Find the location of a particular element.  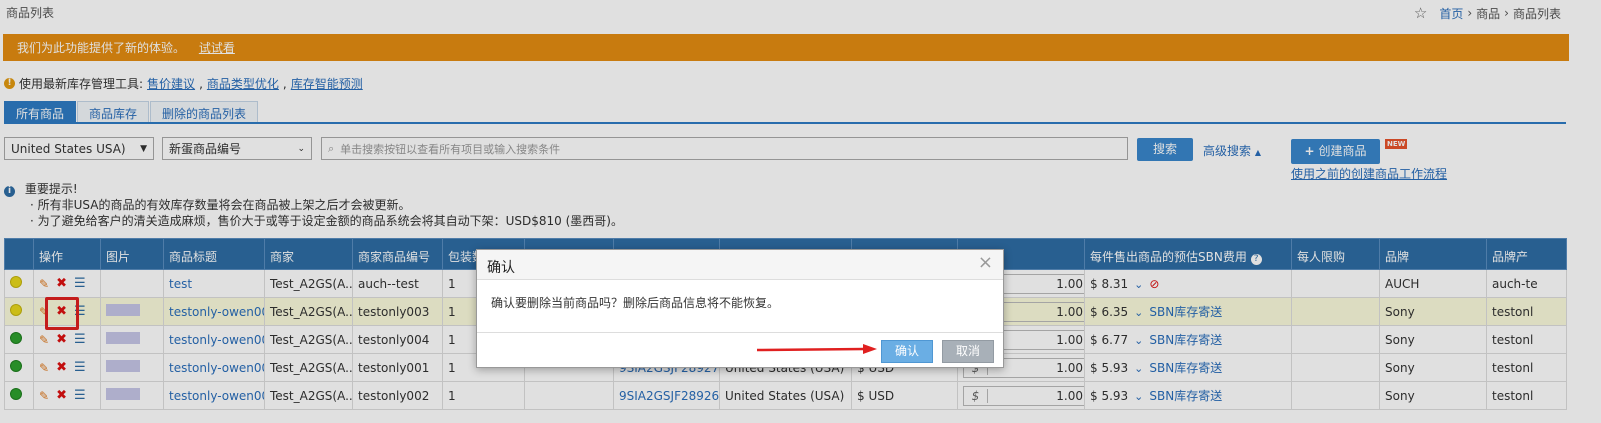

close-icon: × is located at coordinates (985, 262).